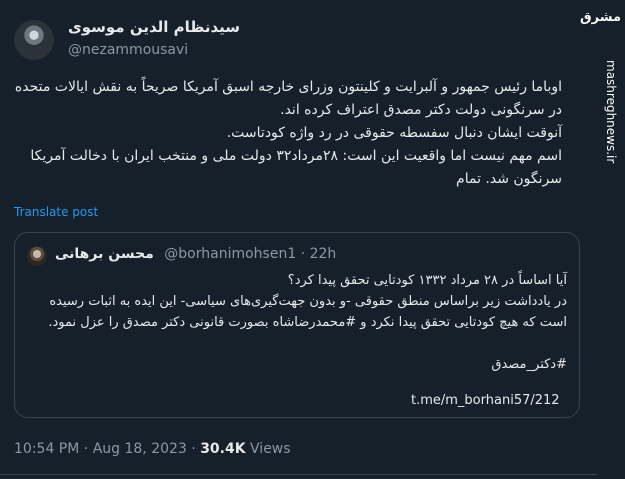 The image size is (625, 479). I want to click on quoted-hashtag: #دکتر_مصدق, so click(297, 364).